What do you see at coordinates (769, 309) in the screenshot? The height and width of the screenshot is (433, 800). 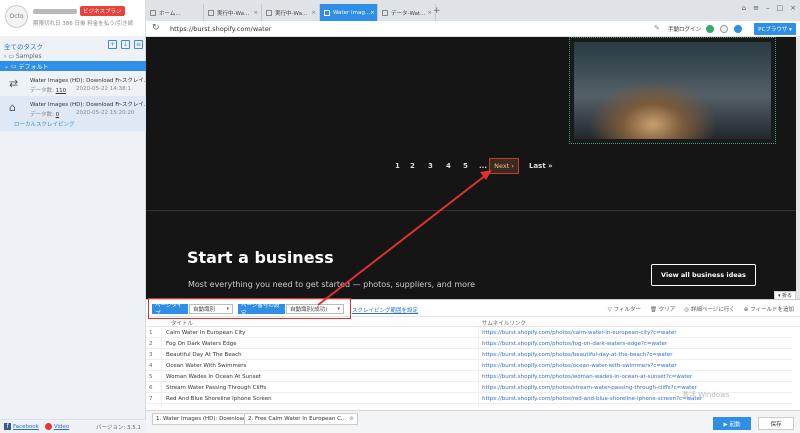 I see `add-field-button: ⊕ フィールドを追加` at bounding box center [769, 309].